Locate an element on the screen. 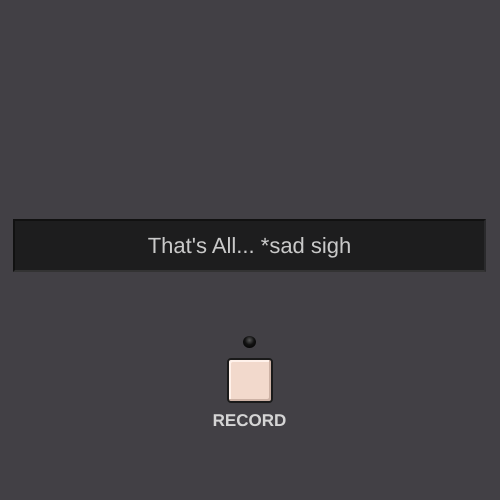 The image size is (500, 500). record-button is located at coordinates (249, 380).